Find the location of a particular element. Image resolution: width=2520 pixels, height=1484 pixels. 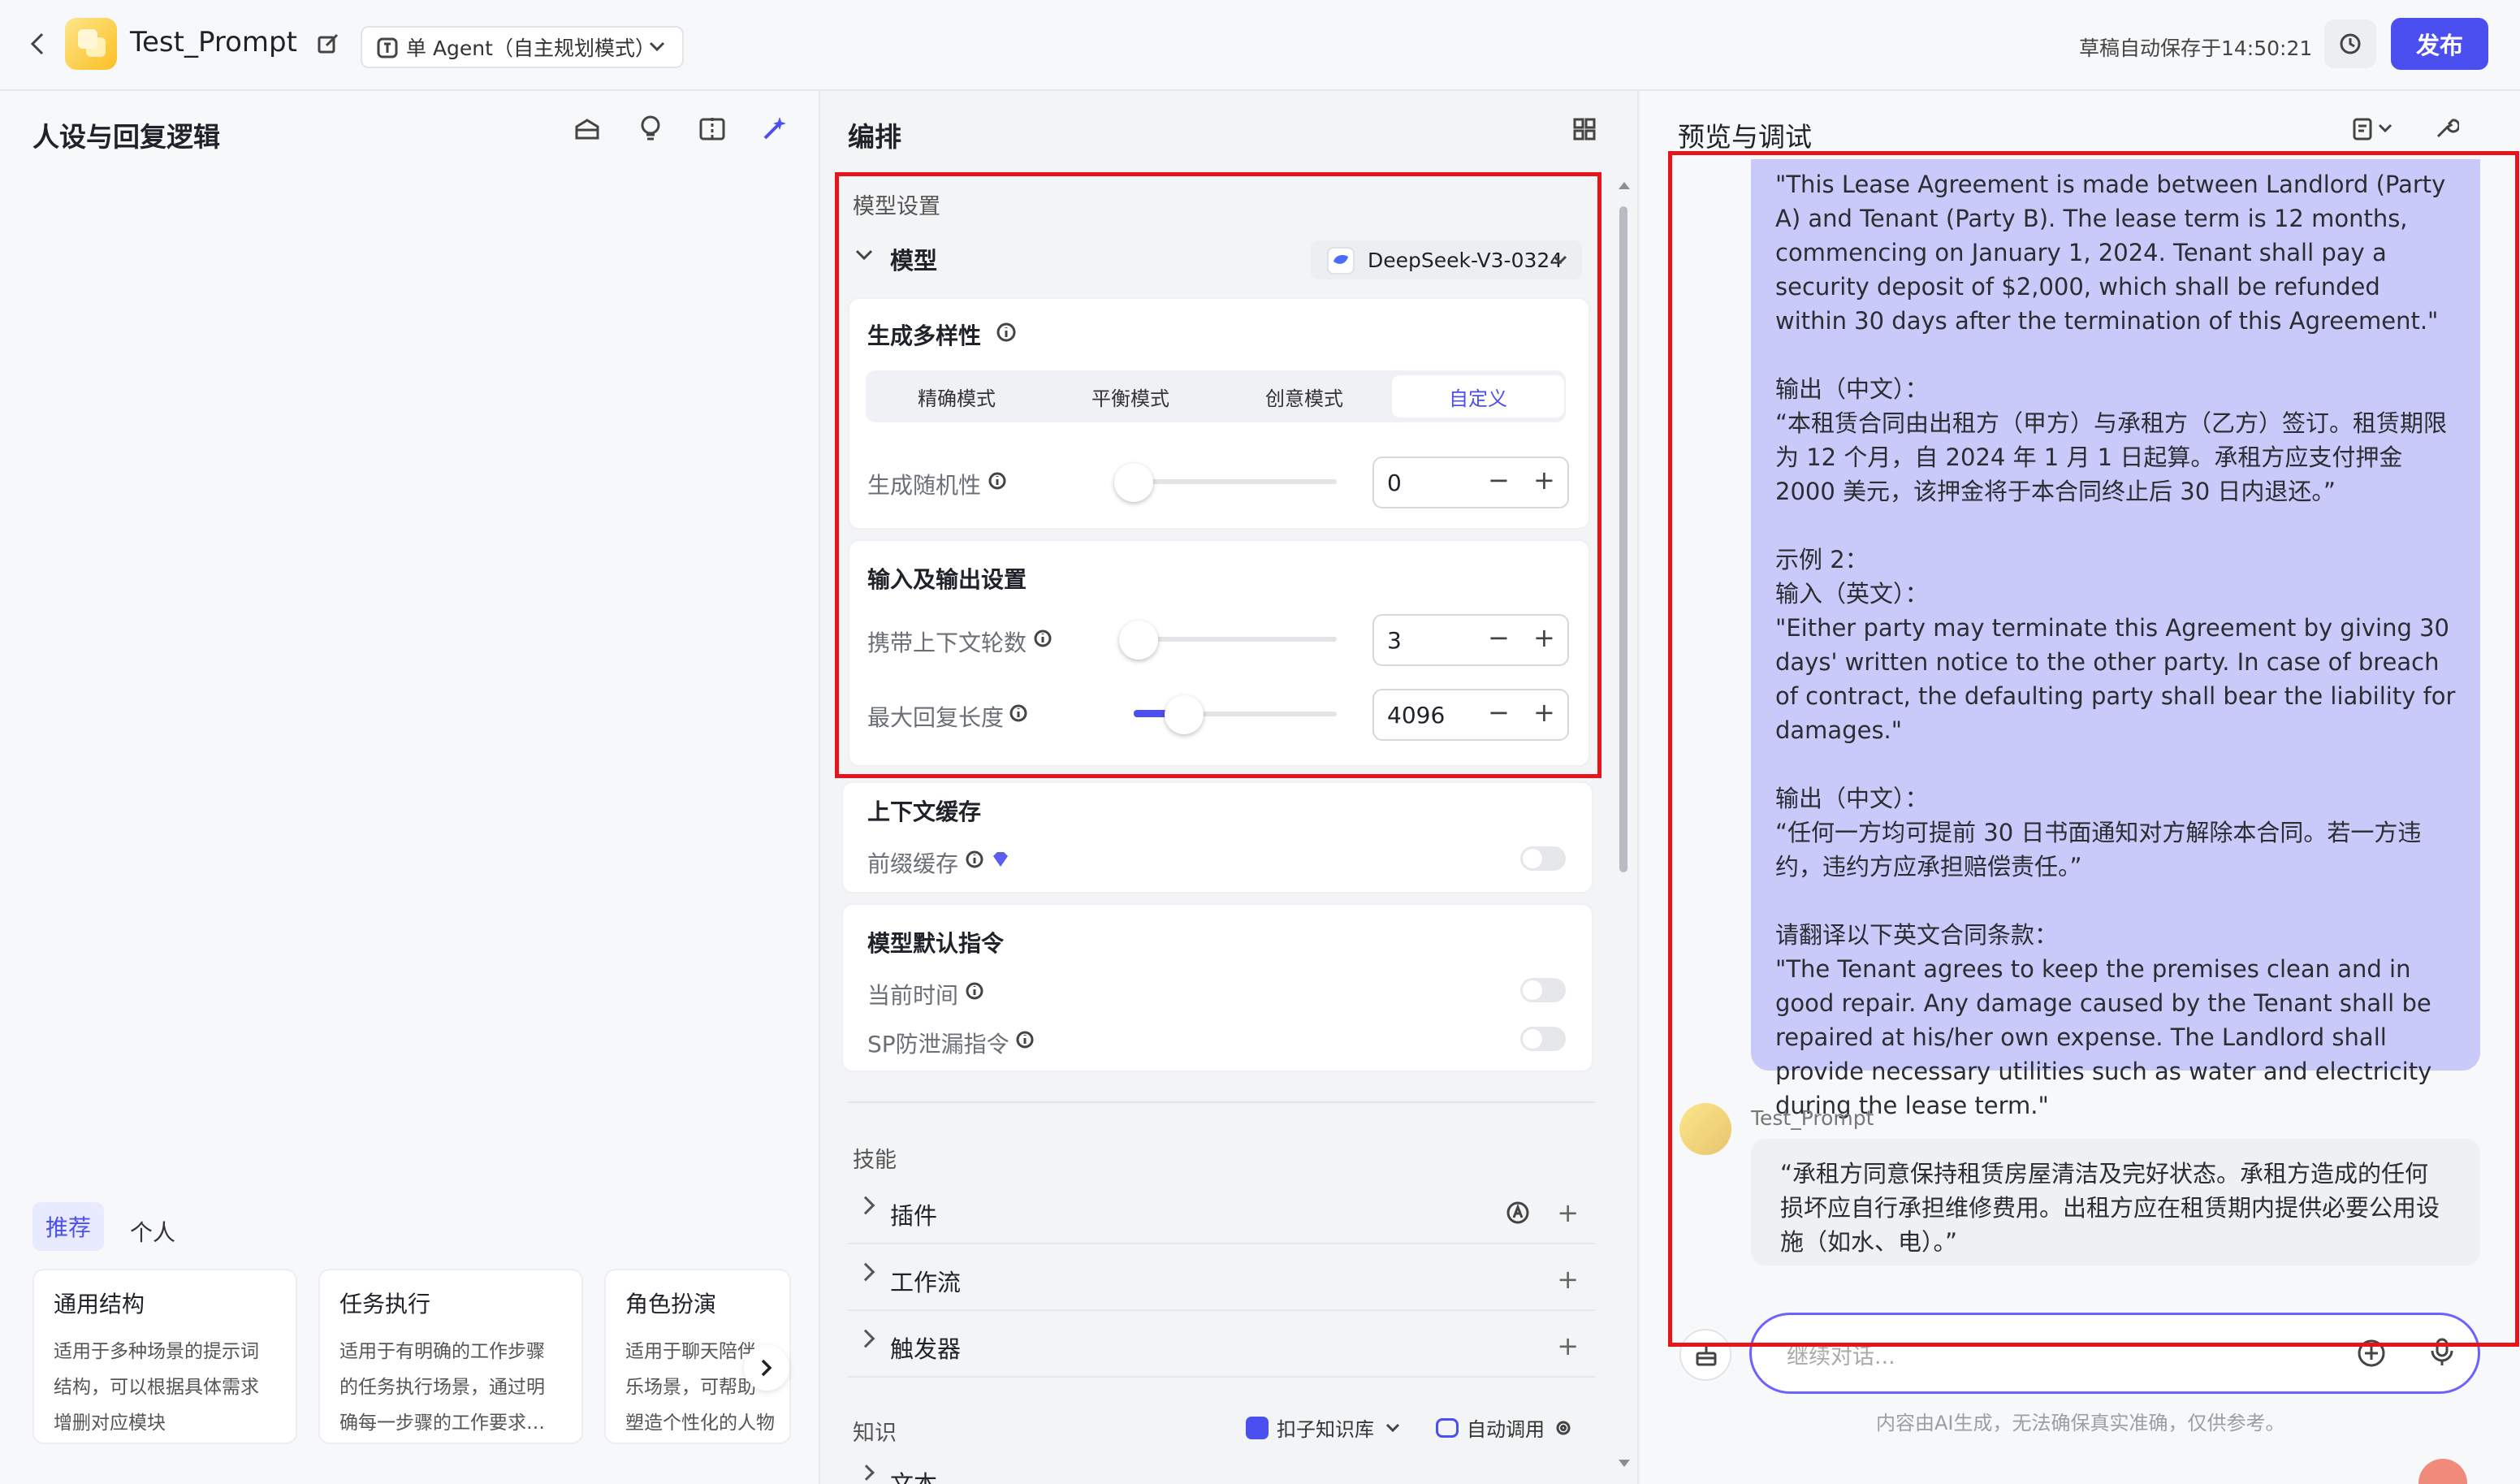

default-instructions-title: 模型默认指令 is located at coordinates (936, 943).